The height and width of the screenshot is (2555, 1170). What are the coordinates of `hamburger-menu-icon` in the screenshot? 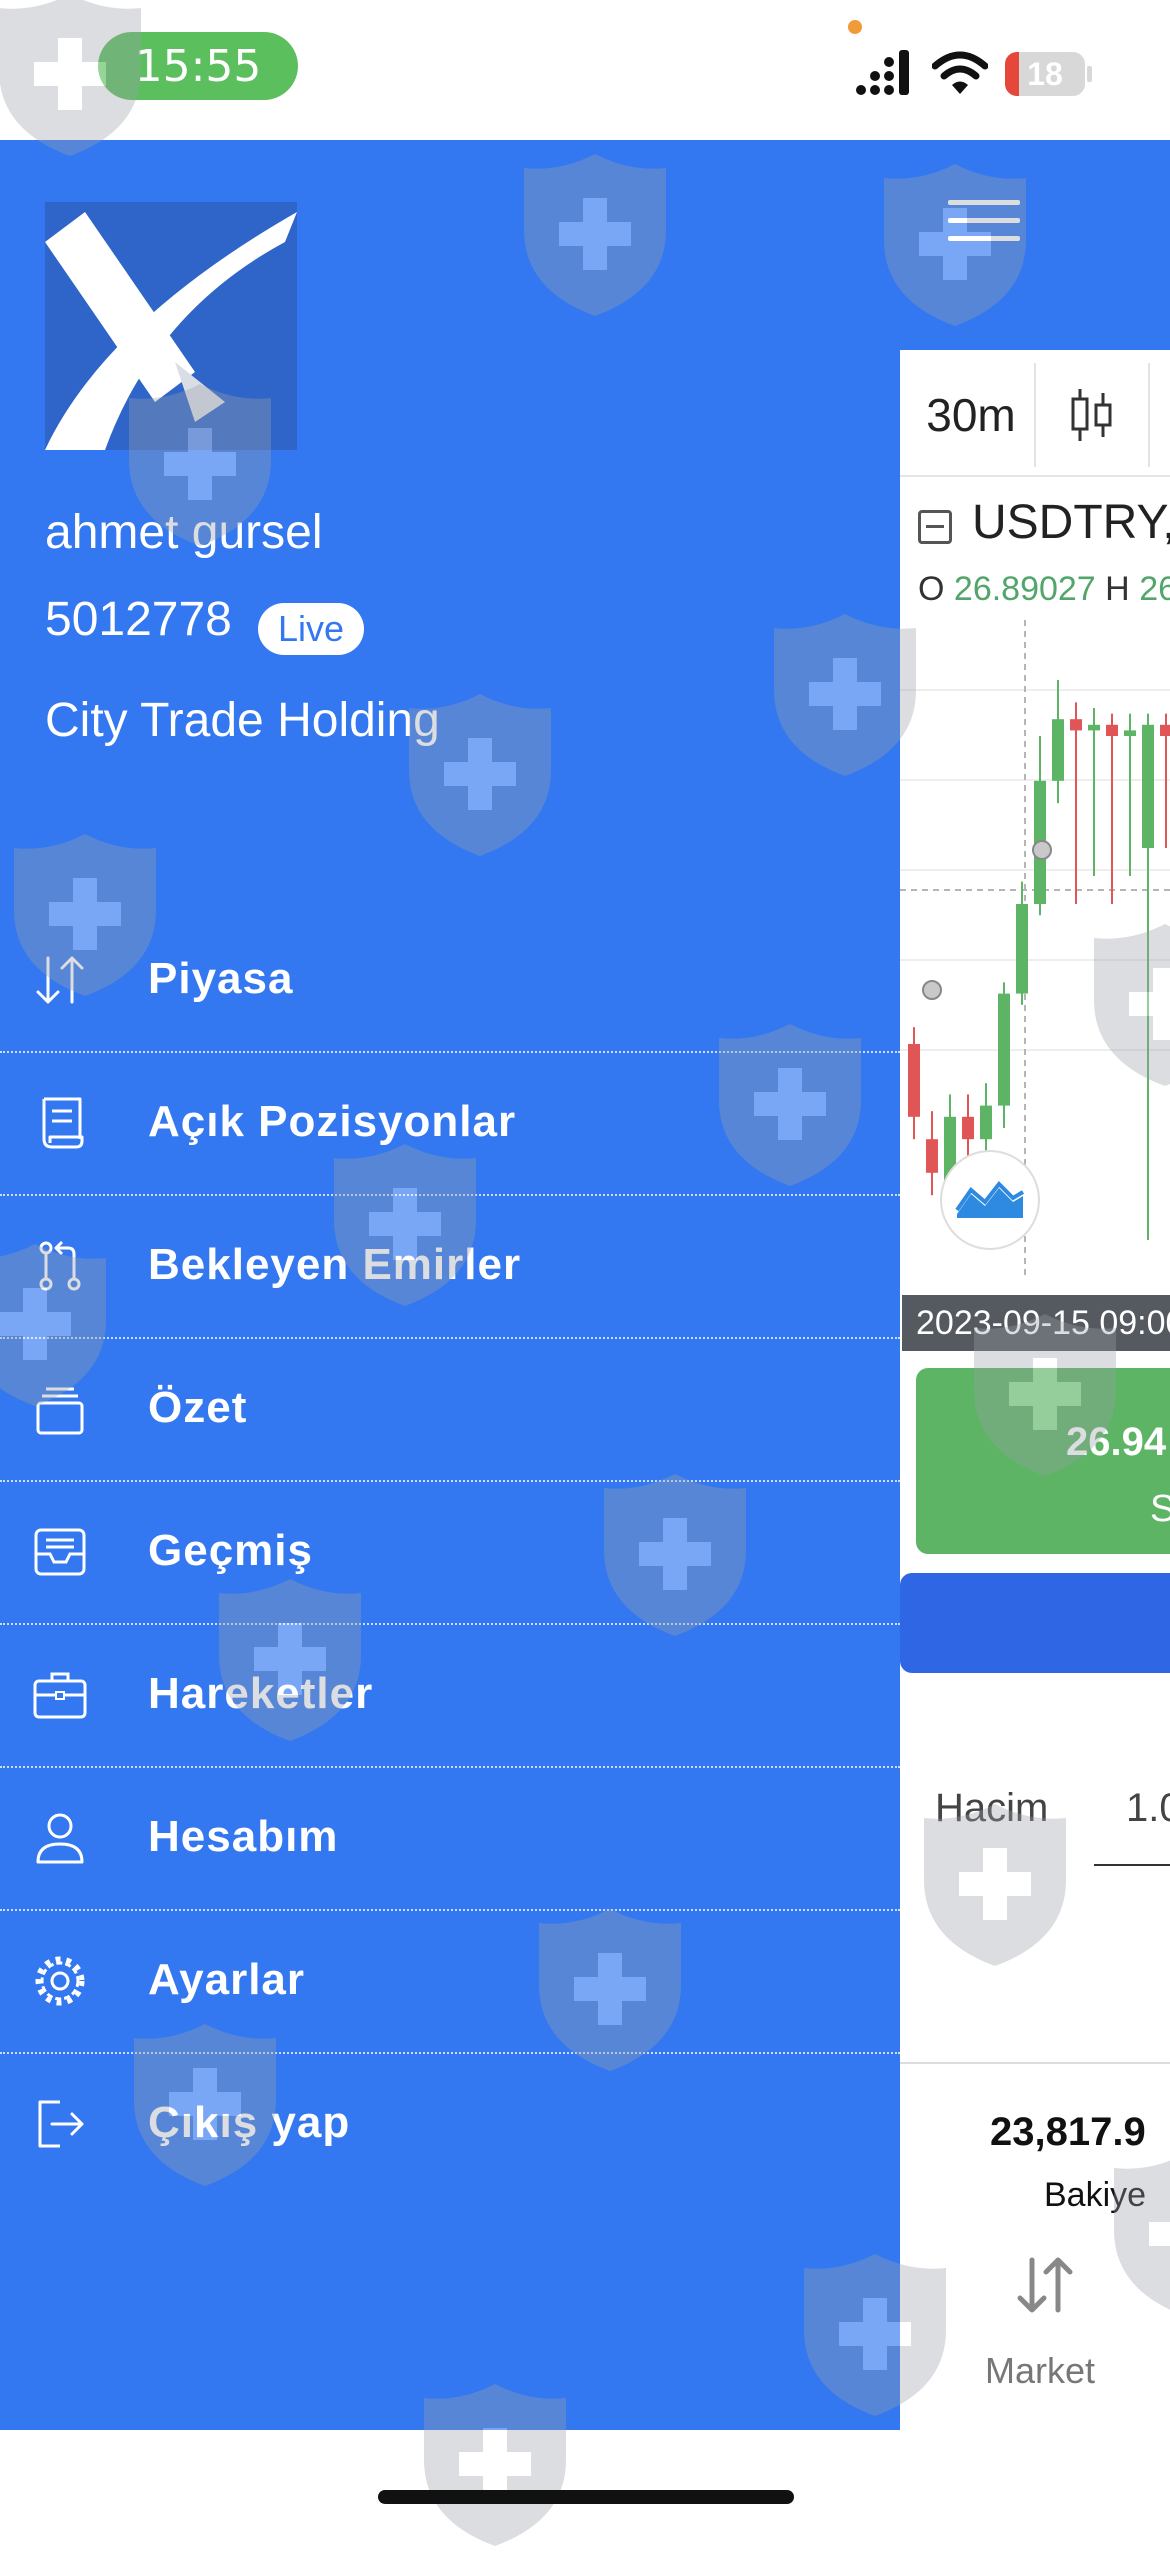 It's located at (984, 221).